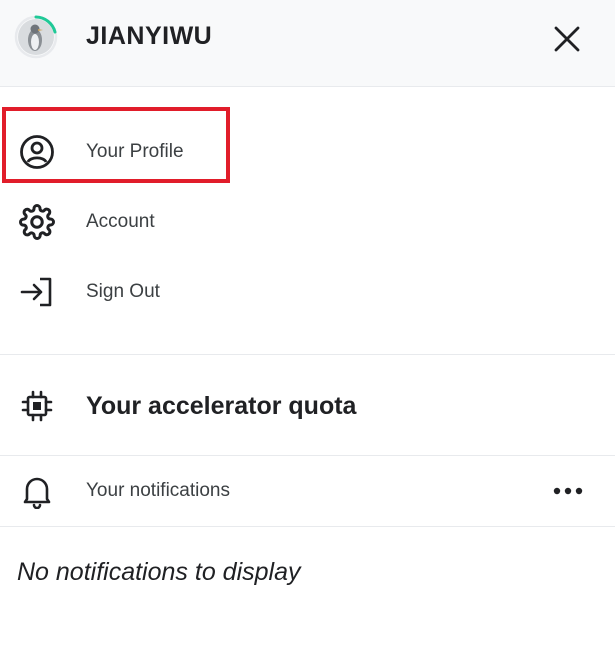 This screenshot has height=652, width=615. What do you see at coordinates (159, 572) in the screenshot?
I see `empty-notifications-message: No notifications to display` at bounding box center [159, 572].